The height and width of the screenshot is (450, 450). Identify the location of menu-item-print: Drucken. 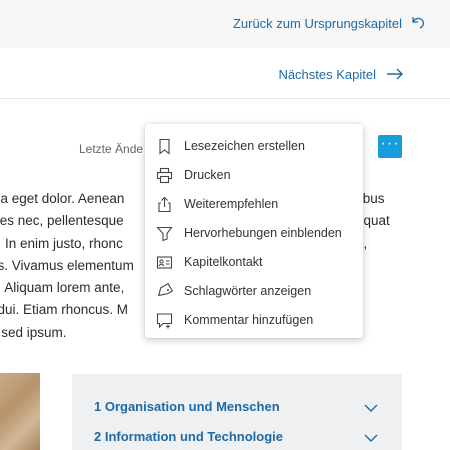
(254, 175).